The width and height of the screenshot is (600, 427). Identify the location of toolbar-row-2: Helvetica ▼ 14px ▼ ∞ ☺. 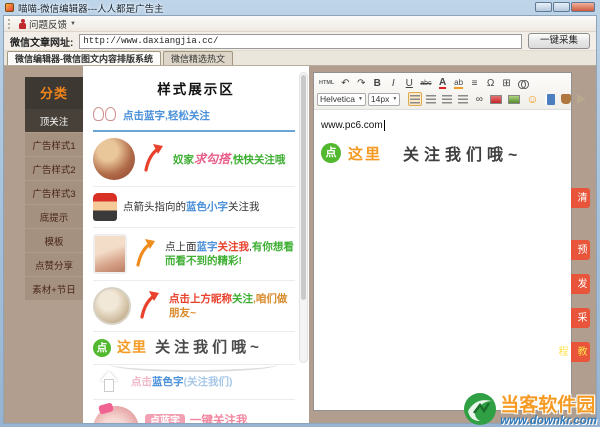
(452, 99).